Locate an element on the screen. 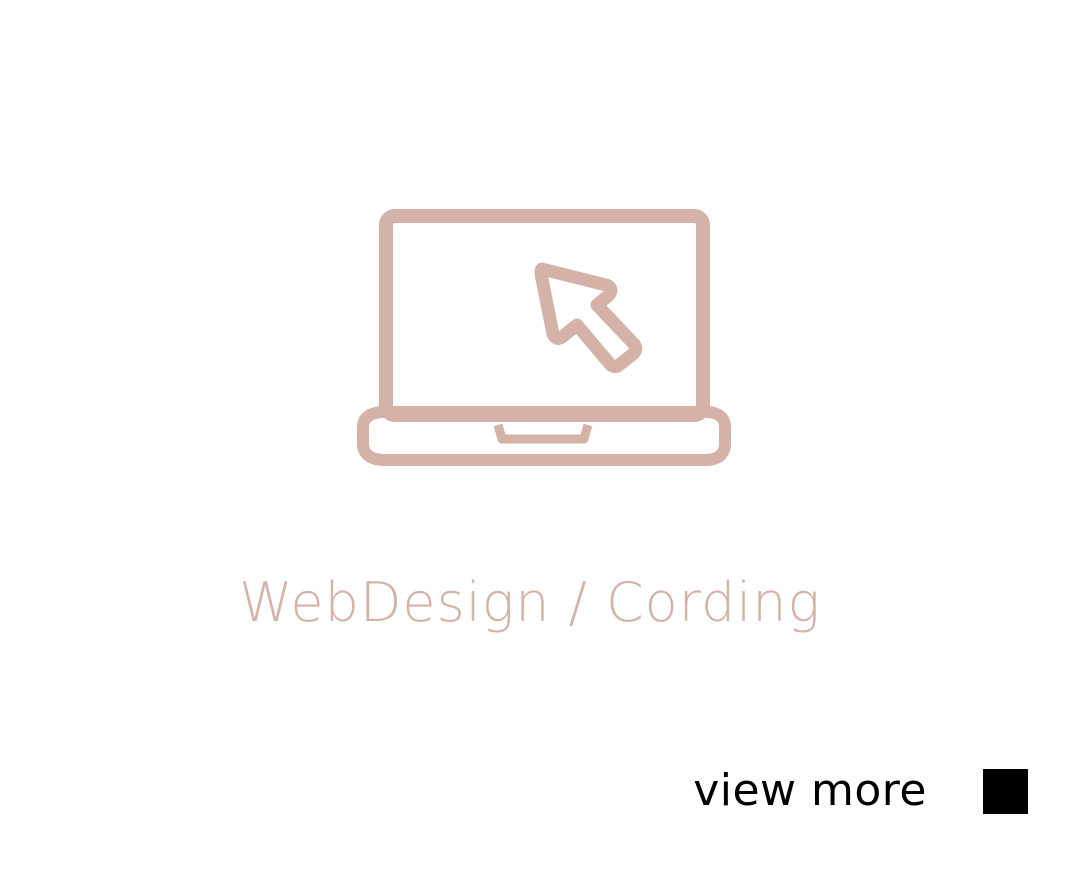 This screenshot has width=1088, height=881. cursor-arrow-shape is located at coordinates (588, 318).